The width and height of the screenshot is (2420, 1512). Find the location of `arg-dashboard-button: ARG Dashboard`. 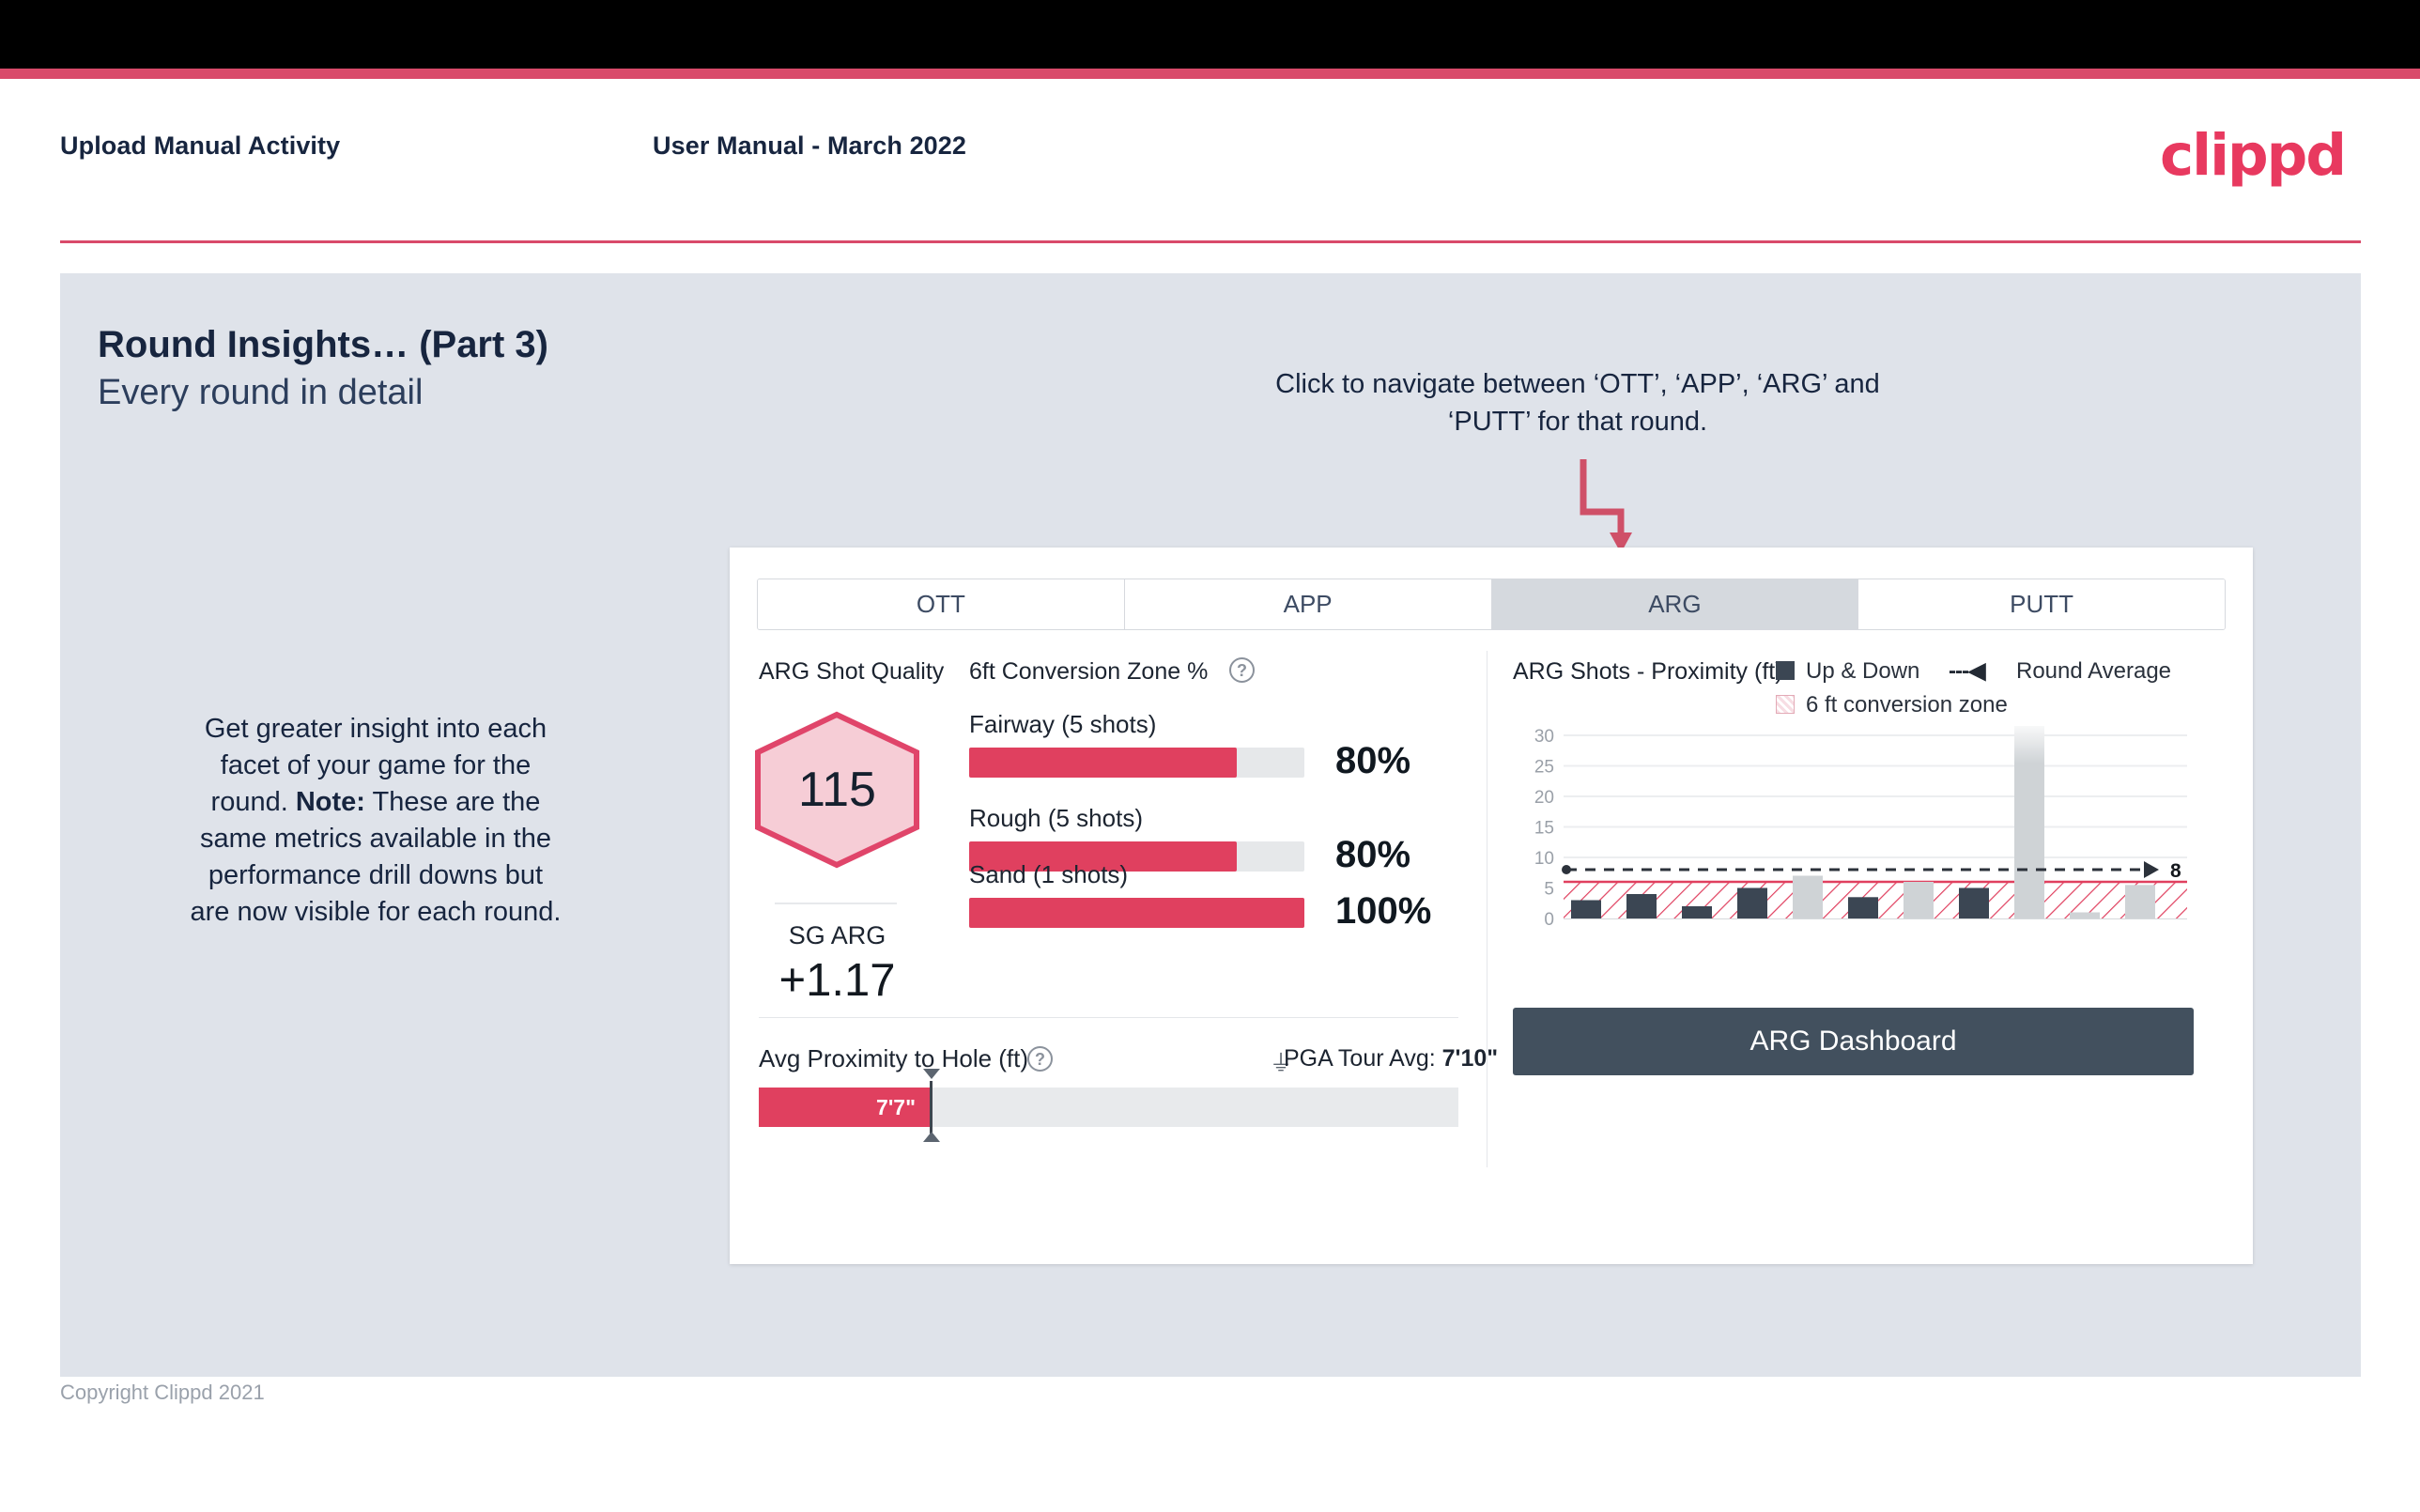

arg-dashboard-button: ARG Dashboard is located at coordinates (1853, 1042).